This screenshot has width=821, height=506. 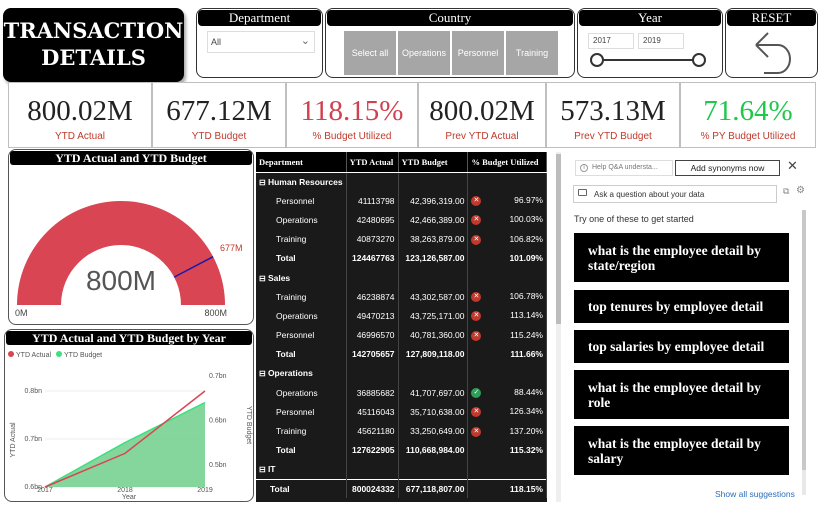 I want to click on year-to-input: 2019, so click(x=661, y=41).